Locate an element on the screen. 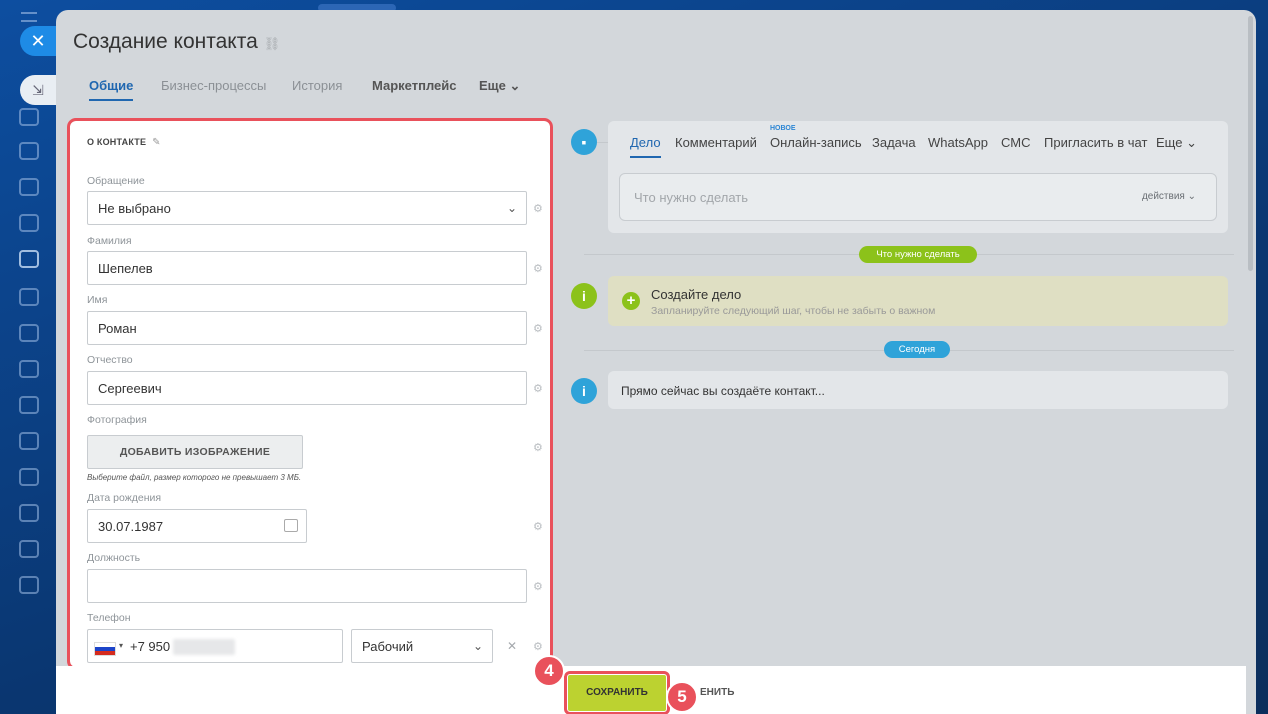 This screenshot has width=1268, height=714. lastname-label: Фамилия is located at coordinates (109, 241).